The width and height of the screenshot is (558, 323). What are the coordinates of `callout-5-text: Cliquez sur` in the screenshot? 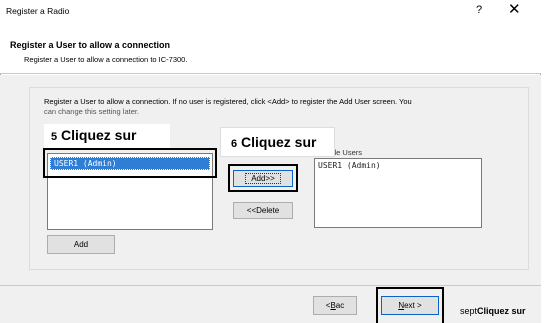 It's located at (99, 135).